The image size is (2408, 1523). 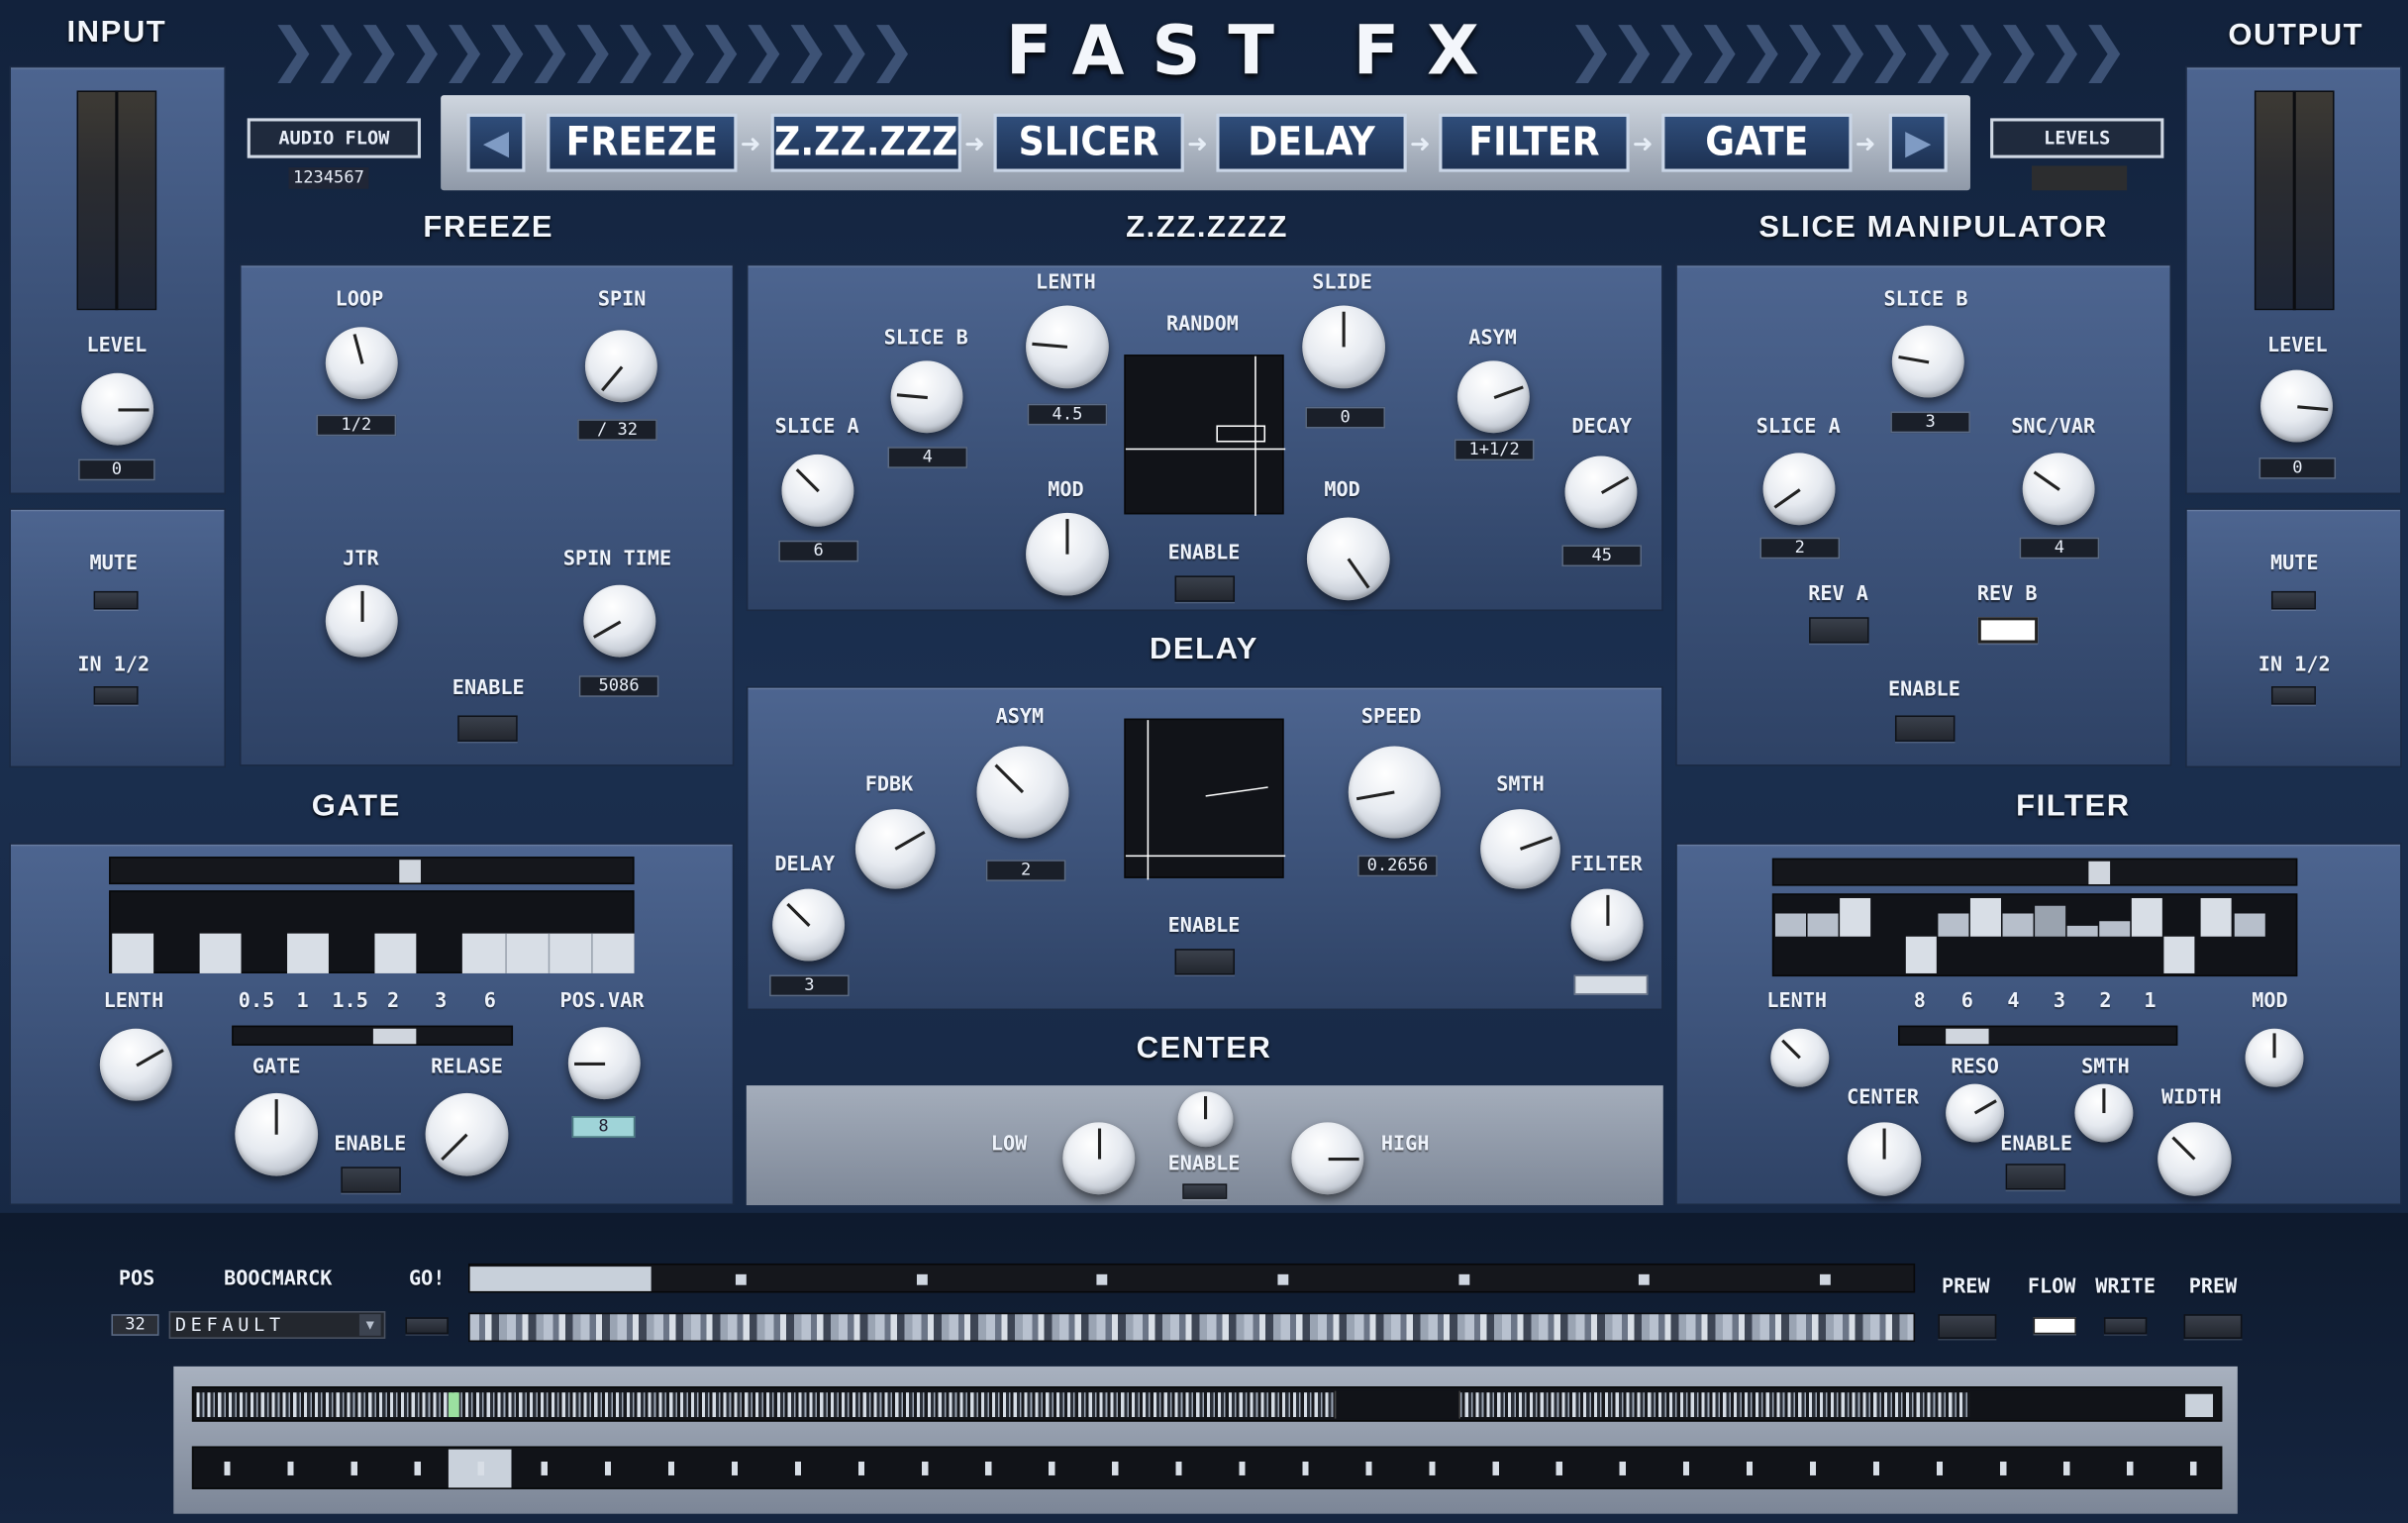 I want to click on slicer-slice-a-knob, so click(x=1799, y=489).